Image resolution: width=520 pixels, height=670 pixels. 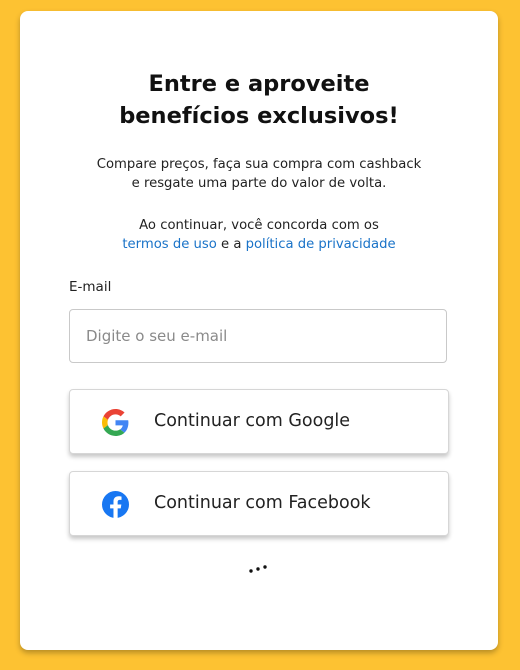 What do you see at coordinates (115, 504) in the screenshot?
I see `facebook-icon` at bounding box center [115, 504].